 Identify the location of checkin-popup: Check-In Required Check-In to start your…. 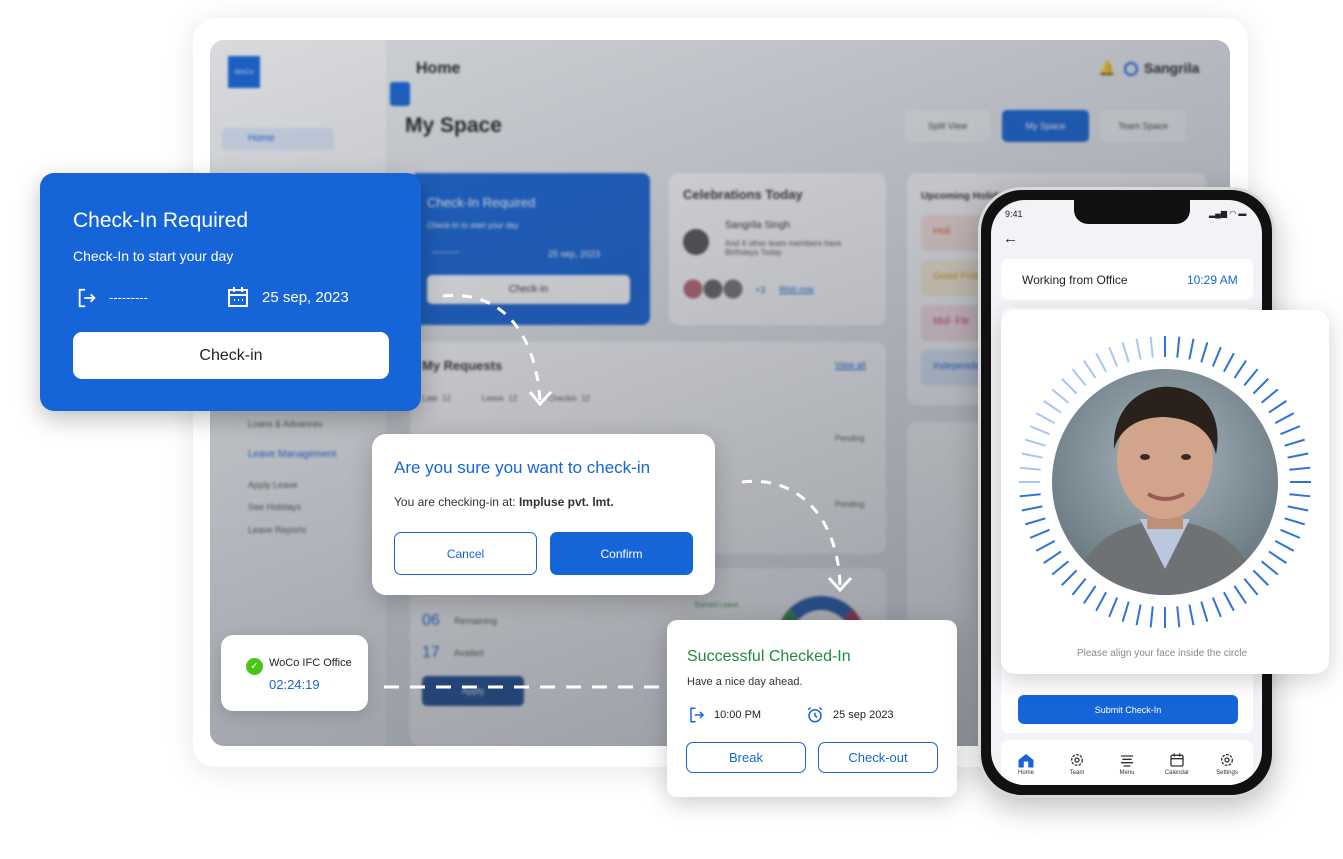
(230, 292).